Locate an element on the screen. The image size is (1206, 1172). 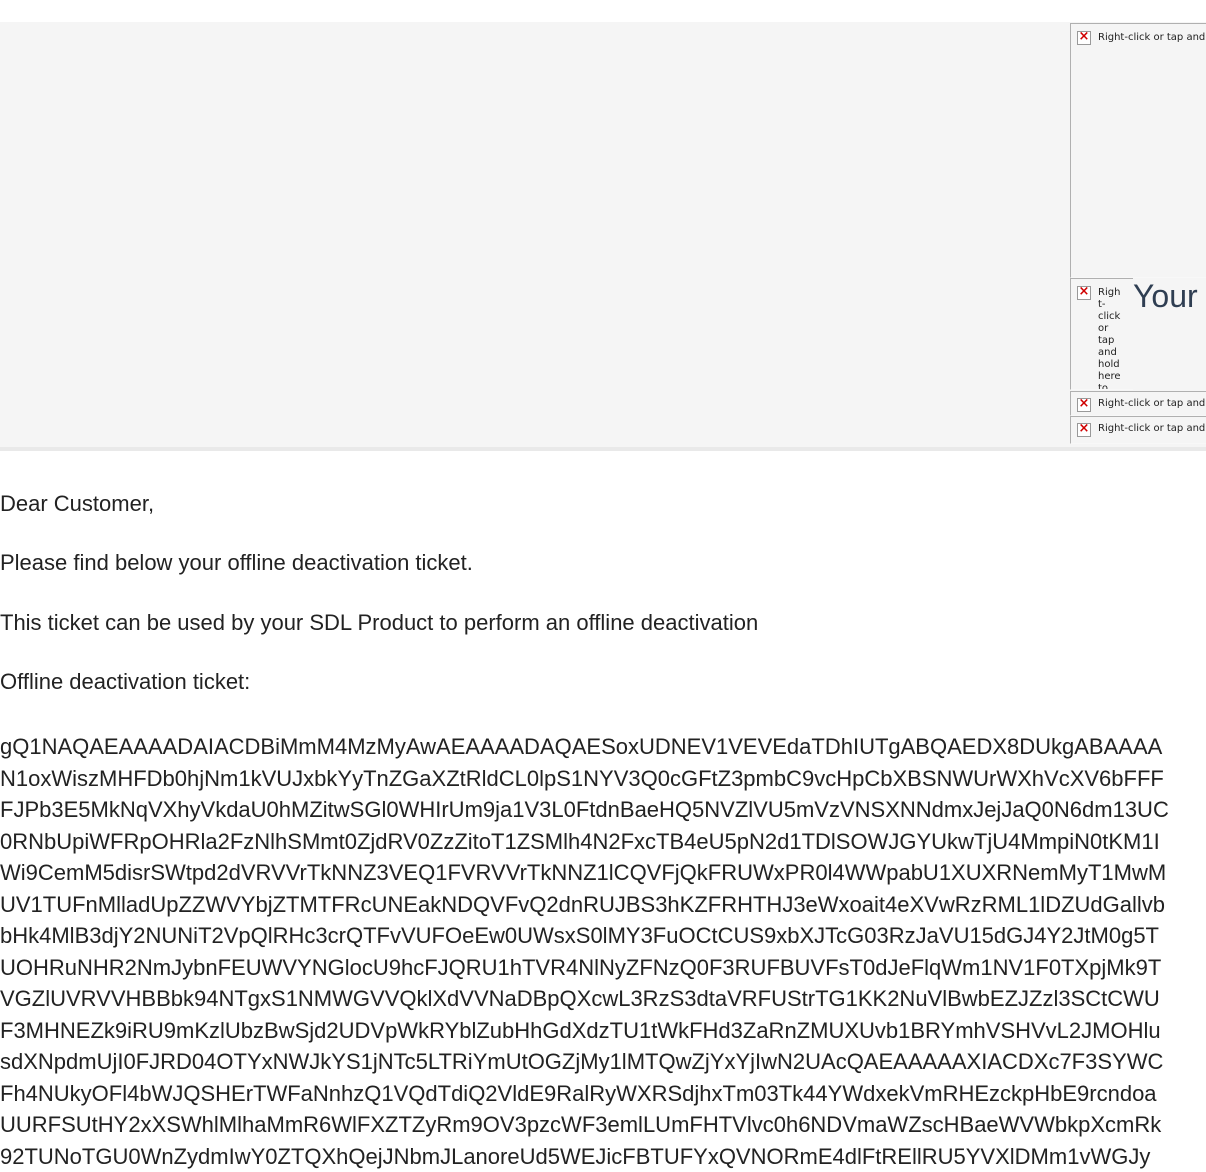
ticket-label: Offline deactivation ticket: is located at coordinates (125, 682).